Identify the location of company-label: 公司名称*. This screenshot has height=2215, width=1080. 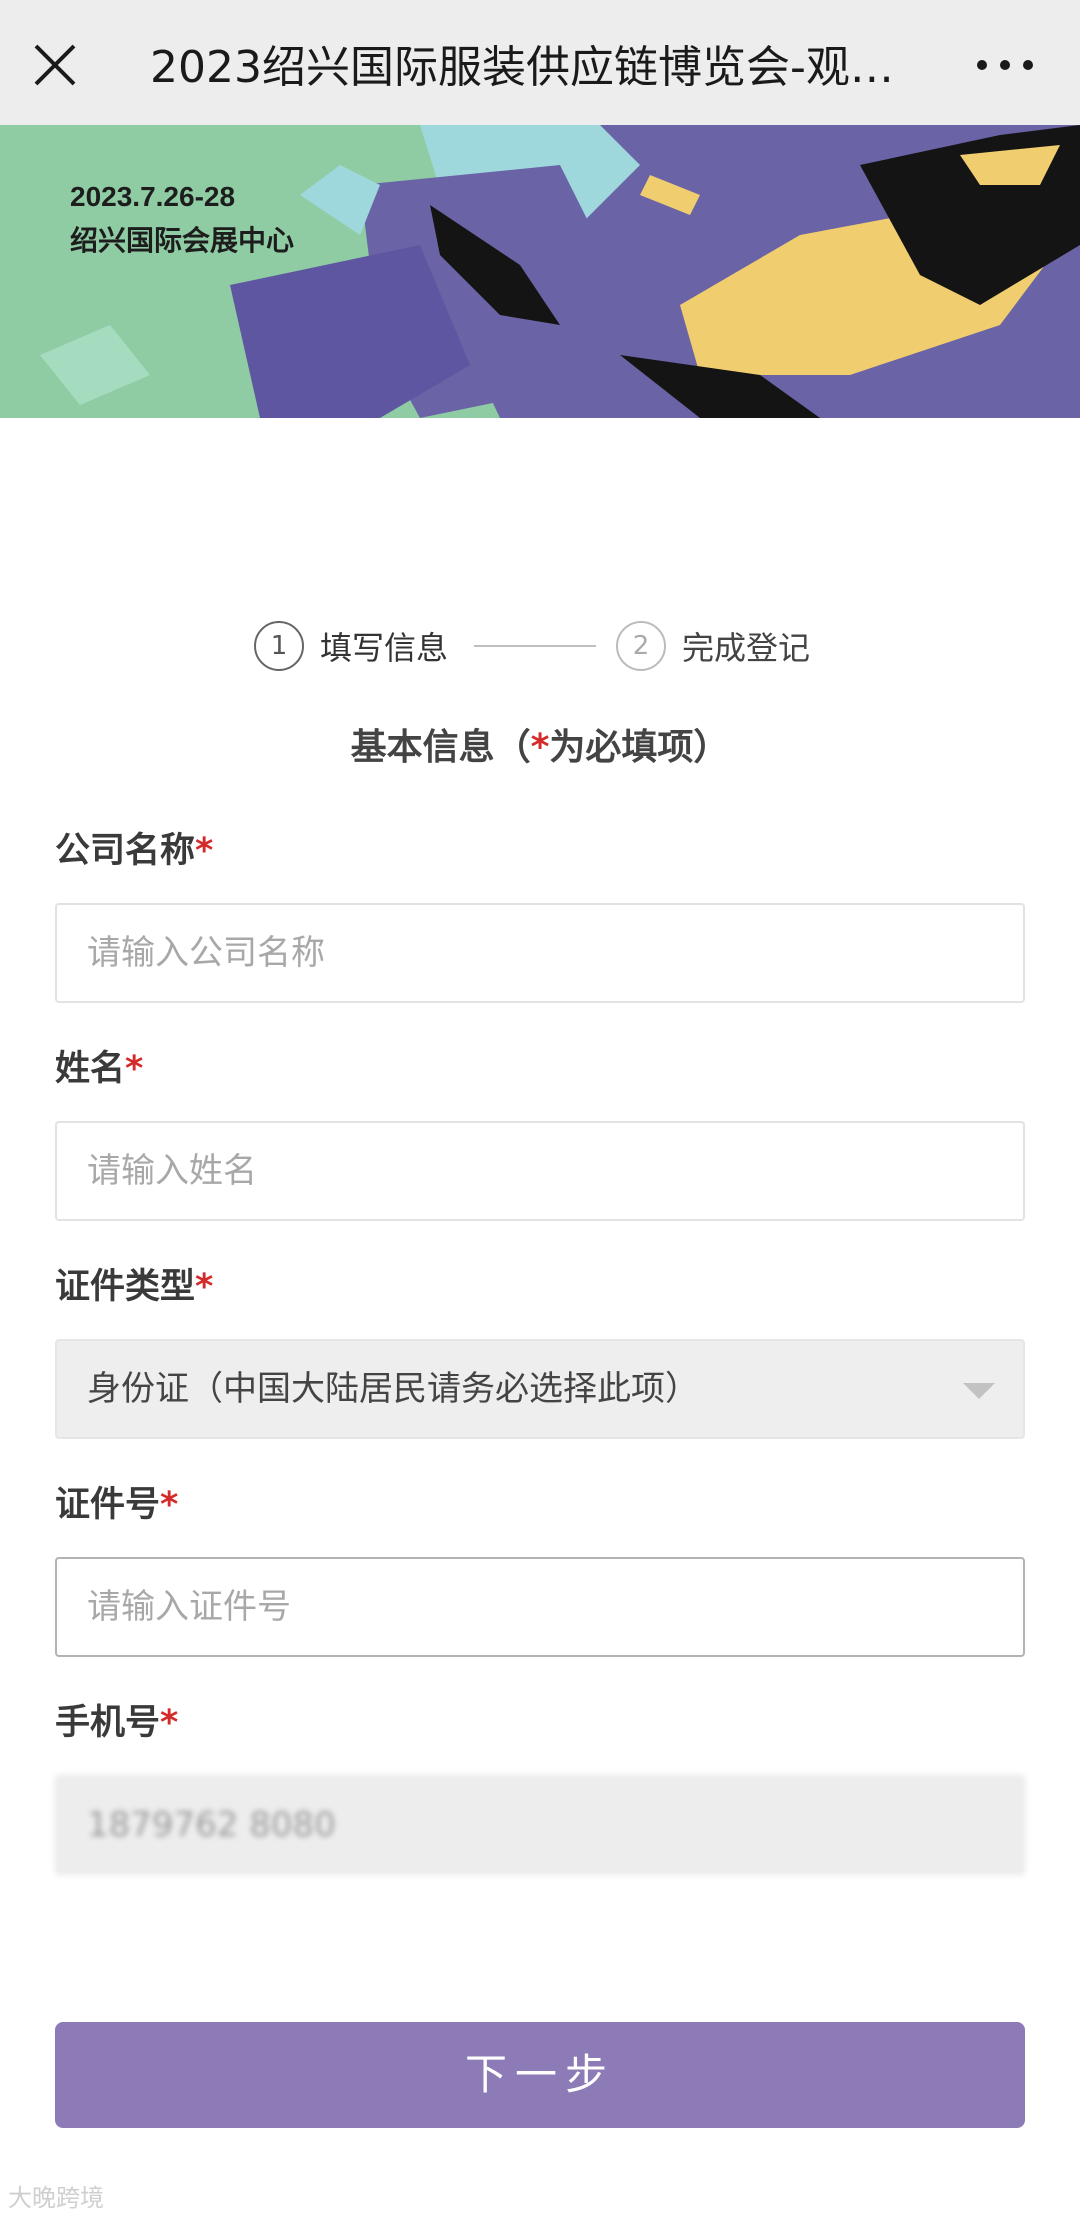
(134, 847).